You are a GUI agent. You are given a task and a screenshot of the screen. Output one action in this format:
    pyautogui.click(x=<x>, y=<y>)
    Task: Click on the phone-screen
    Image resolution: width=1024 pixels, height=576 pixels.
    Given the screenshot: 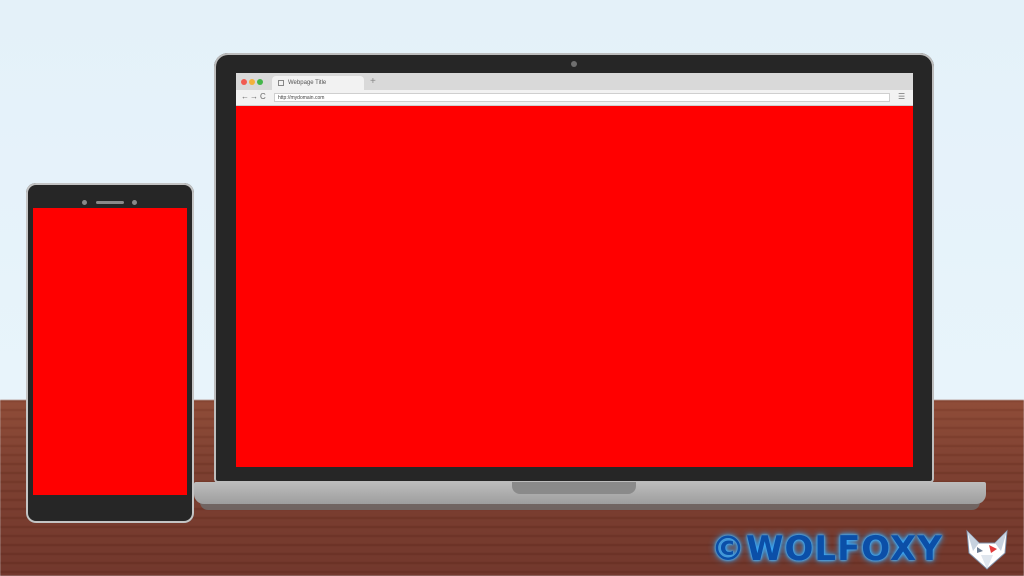 What is the action you would take?
    pyautogui.click(x=110, y=351)
    